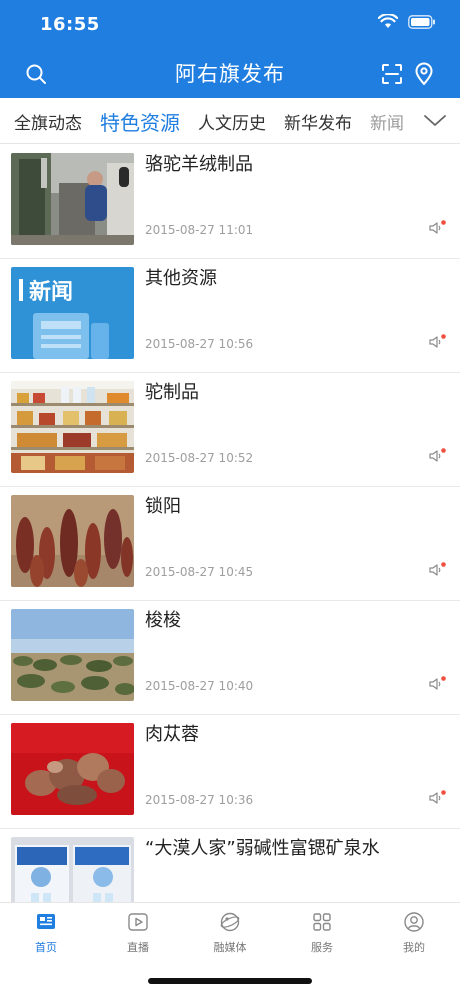 This screenshot has height=996, width=460. What do you see at coordinates (163, 620) in the screenshot?
I see `article-title: 梭梭` at bounding box center [163, 620].